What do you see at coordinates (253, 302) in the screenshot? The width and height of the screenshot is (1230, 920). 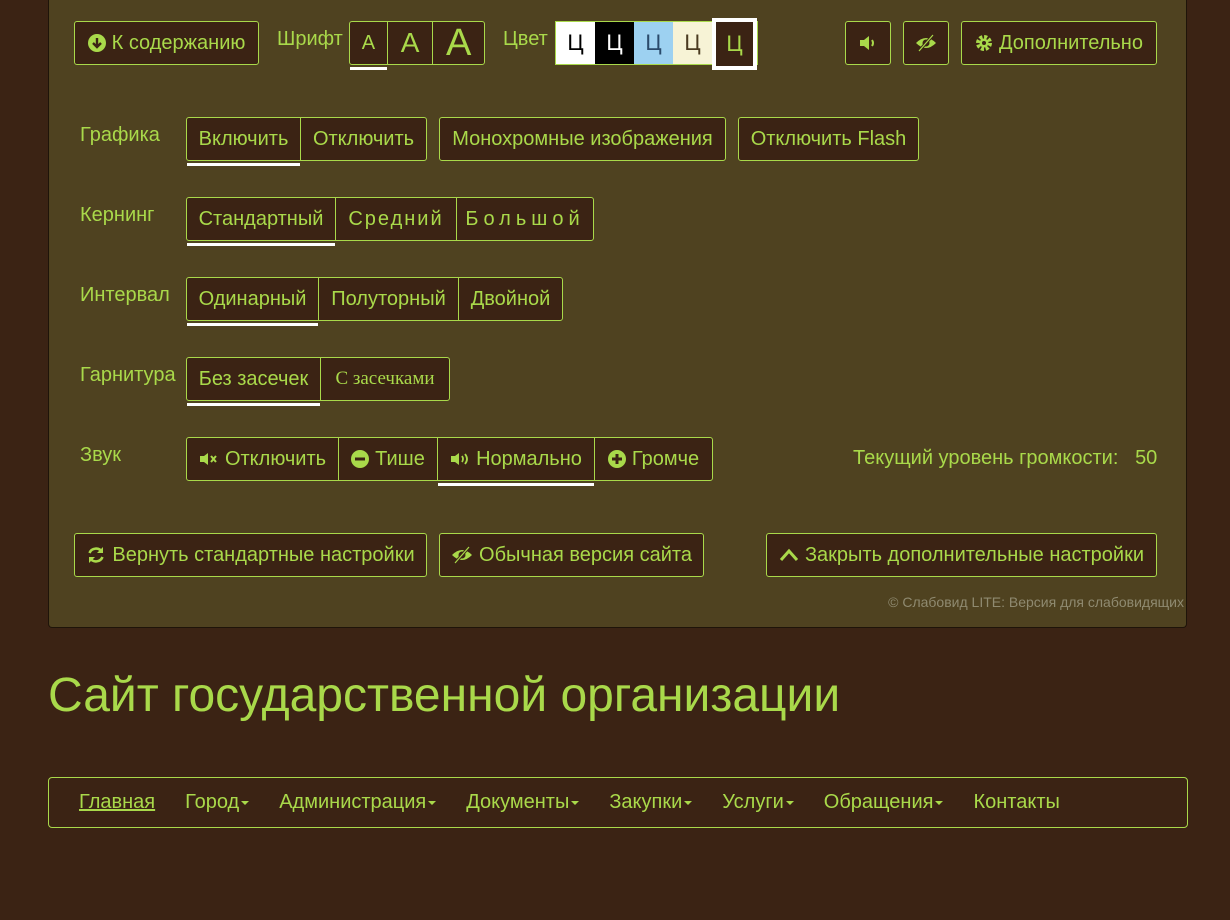 I see `interval-single: Одинарный` at bounding box center [253, 302].